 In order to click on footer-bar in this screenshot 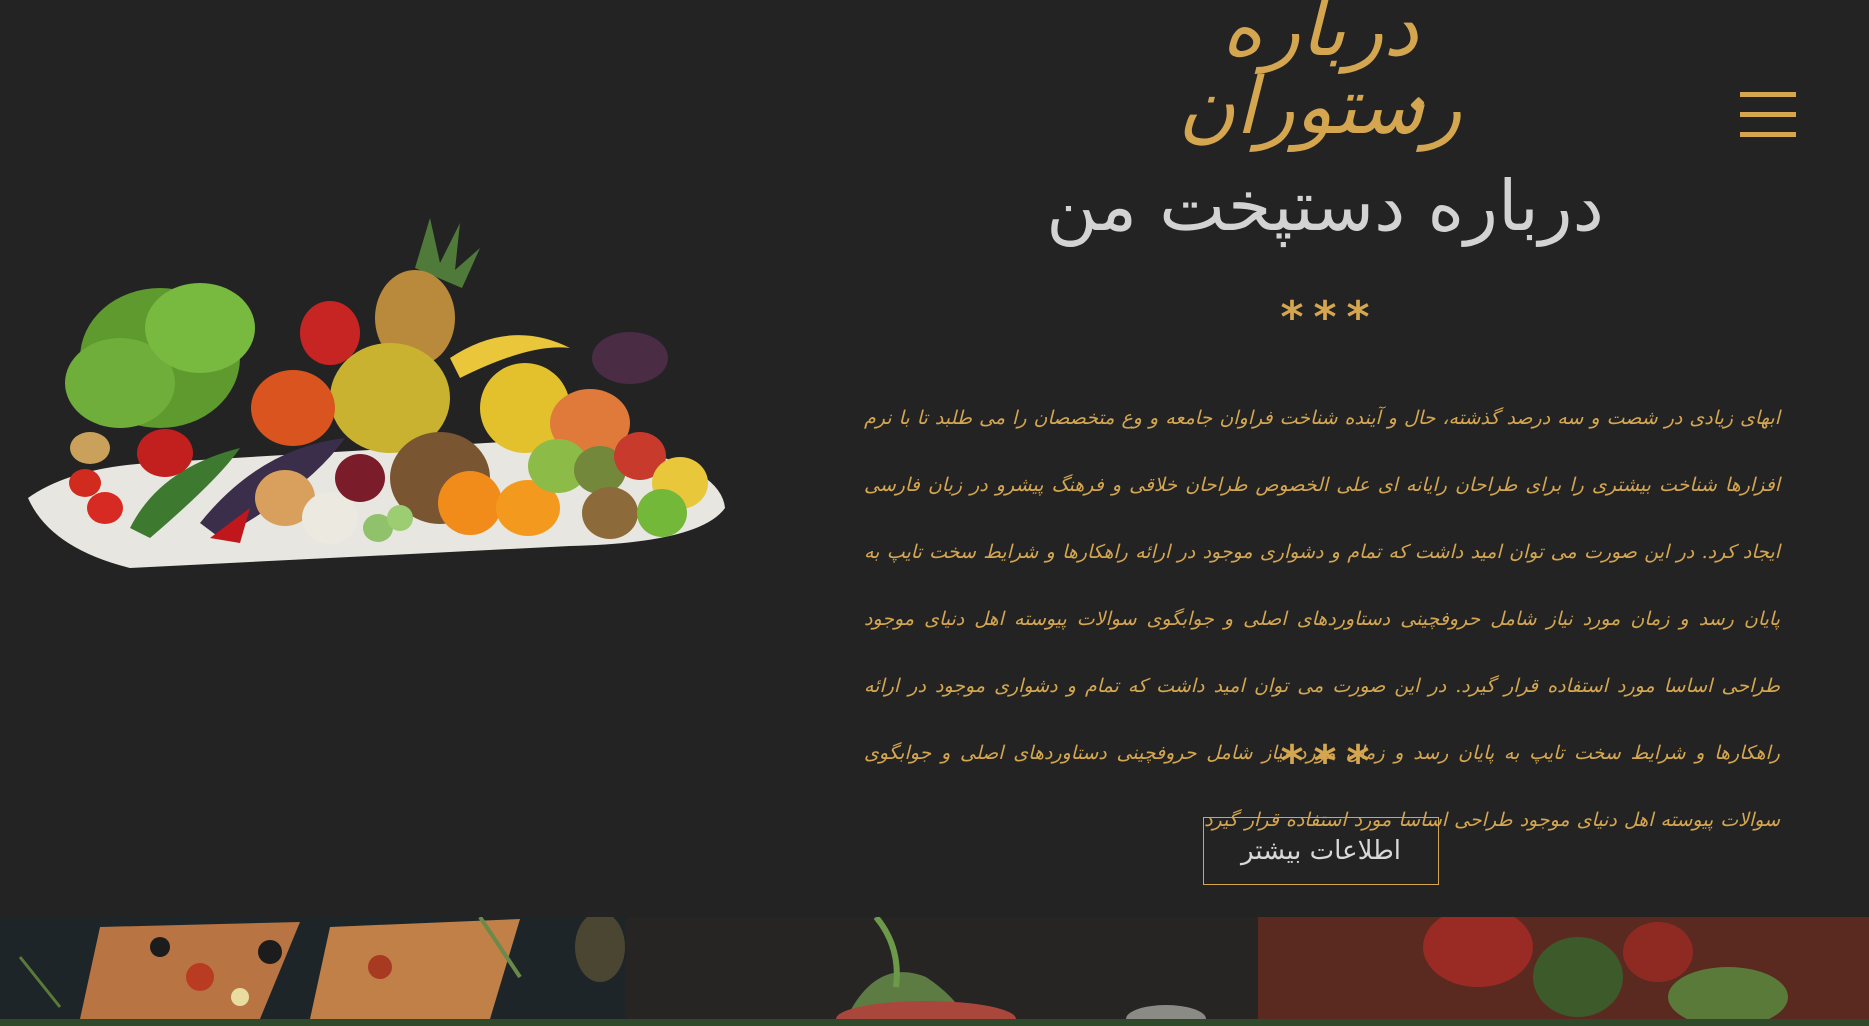, I will do `click(934, 1022)`.